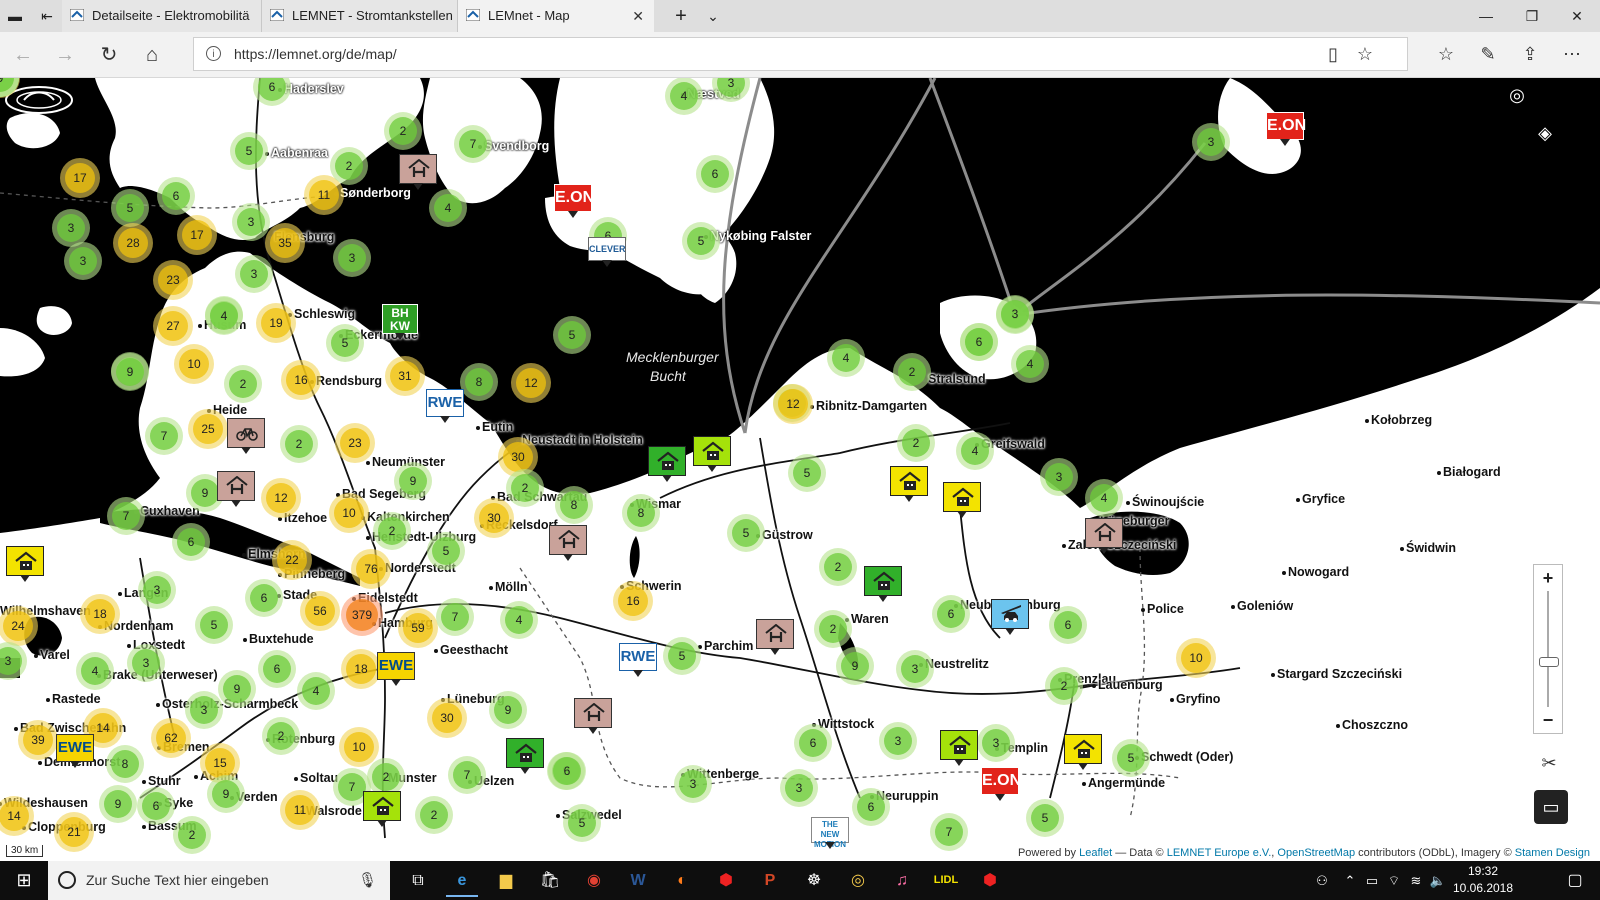 This screenshot has height=900, width=1600. What do you see at coordinates (362, 615) in the screenshot?
I see `station-cluster: 379` at bounding box center [362, 615].